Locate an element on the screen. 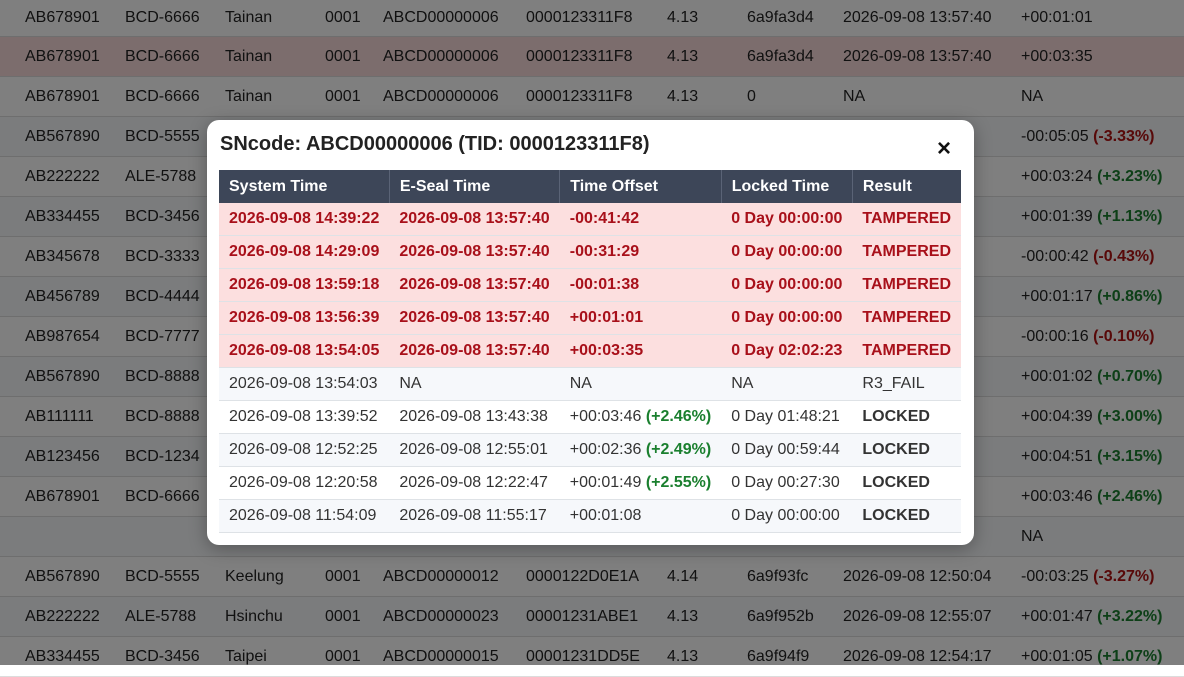  offset-percent: (+2.49%) is located at coordinates (678, 449).